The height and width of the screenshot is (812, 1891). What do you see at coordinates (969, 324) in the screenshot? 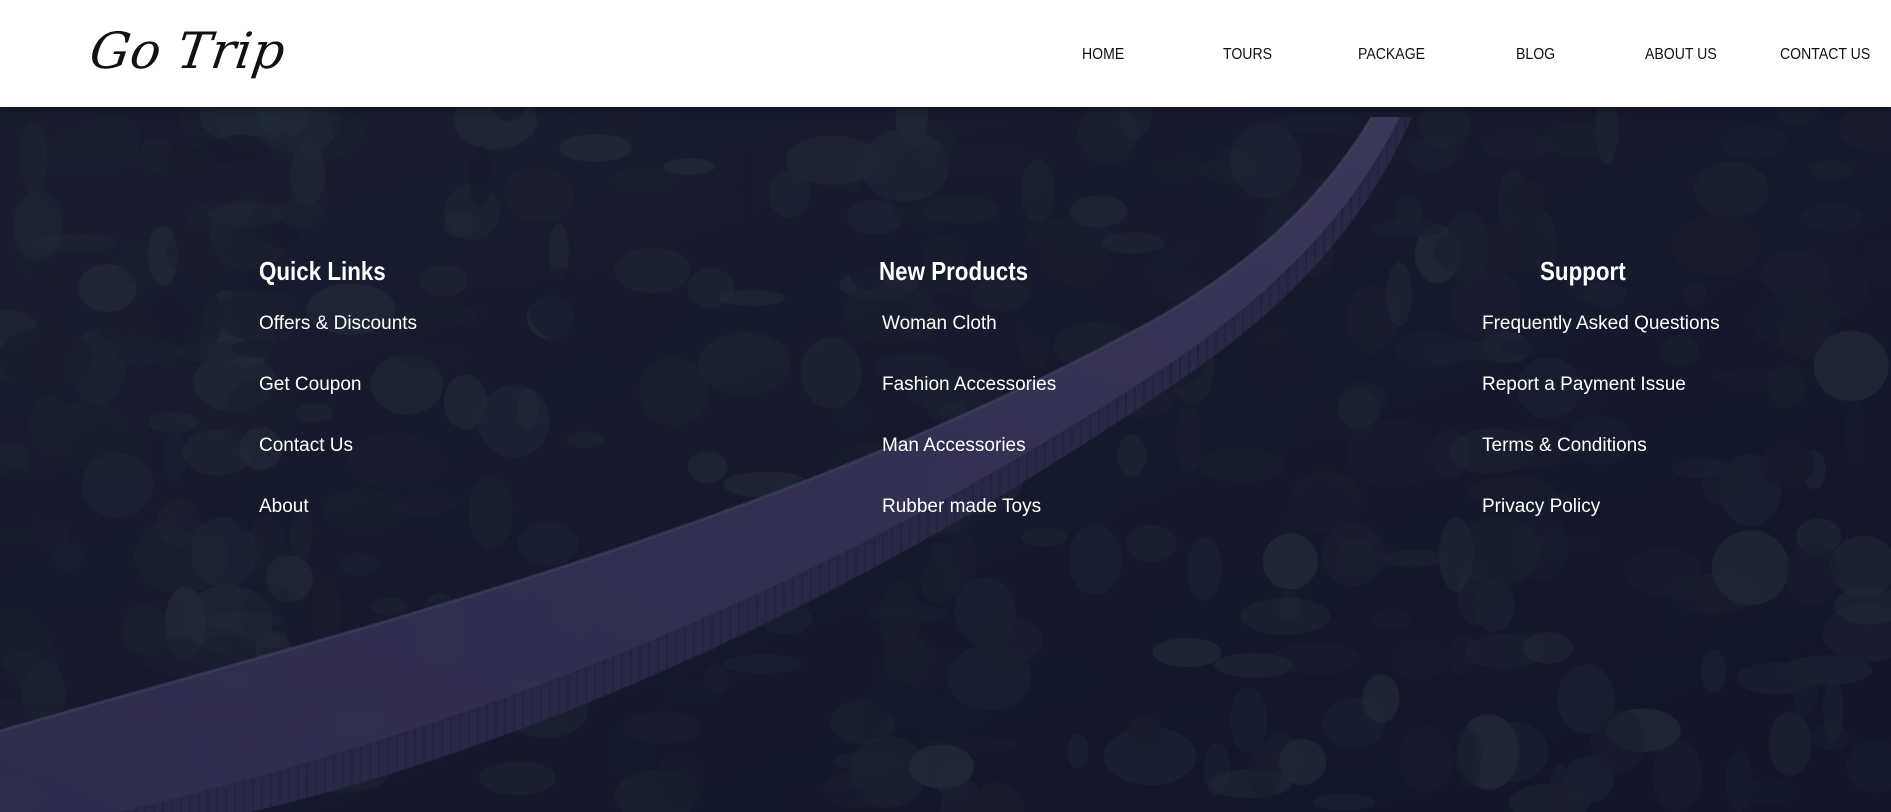
I see `footer-link-woman-cloth: Woman Cloth` at bounding box center [969, 324].